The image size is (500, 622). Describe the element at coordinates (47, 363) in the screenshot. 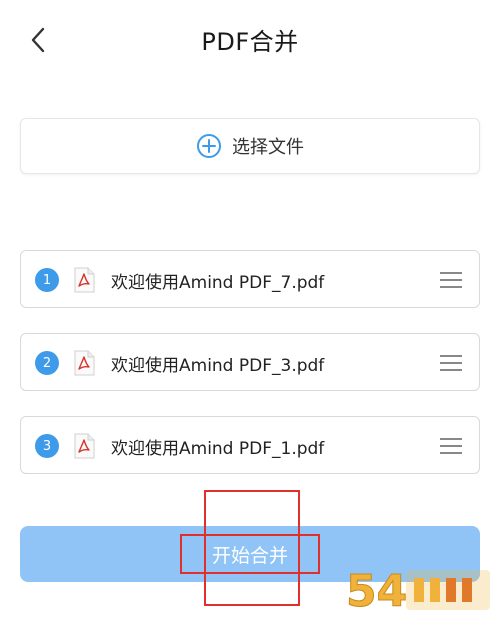

I see `file-index-badge: 2` at that location.